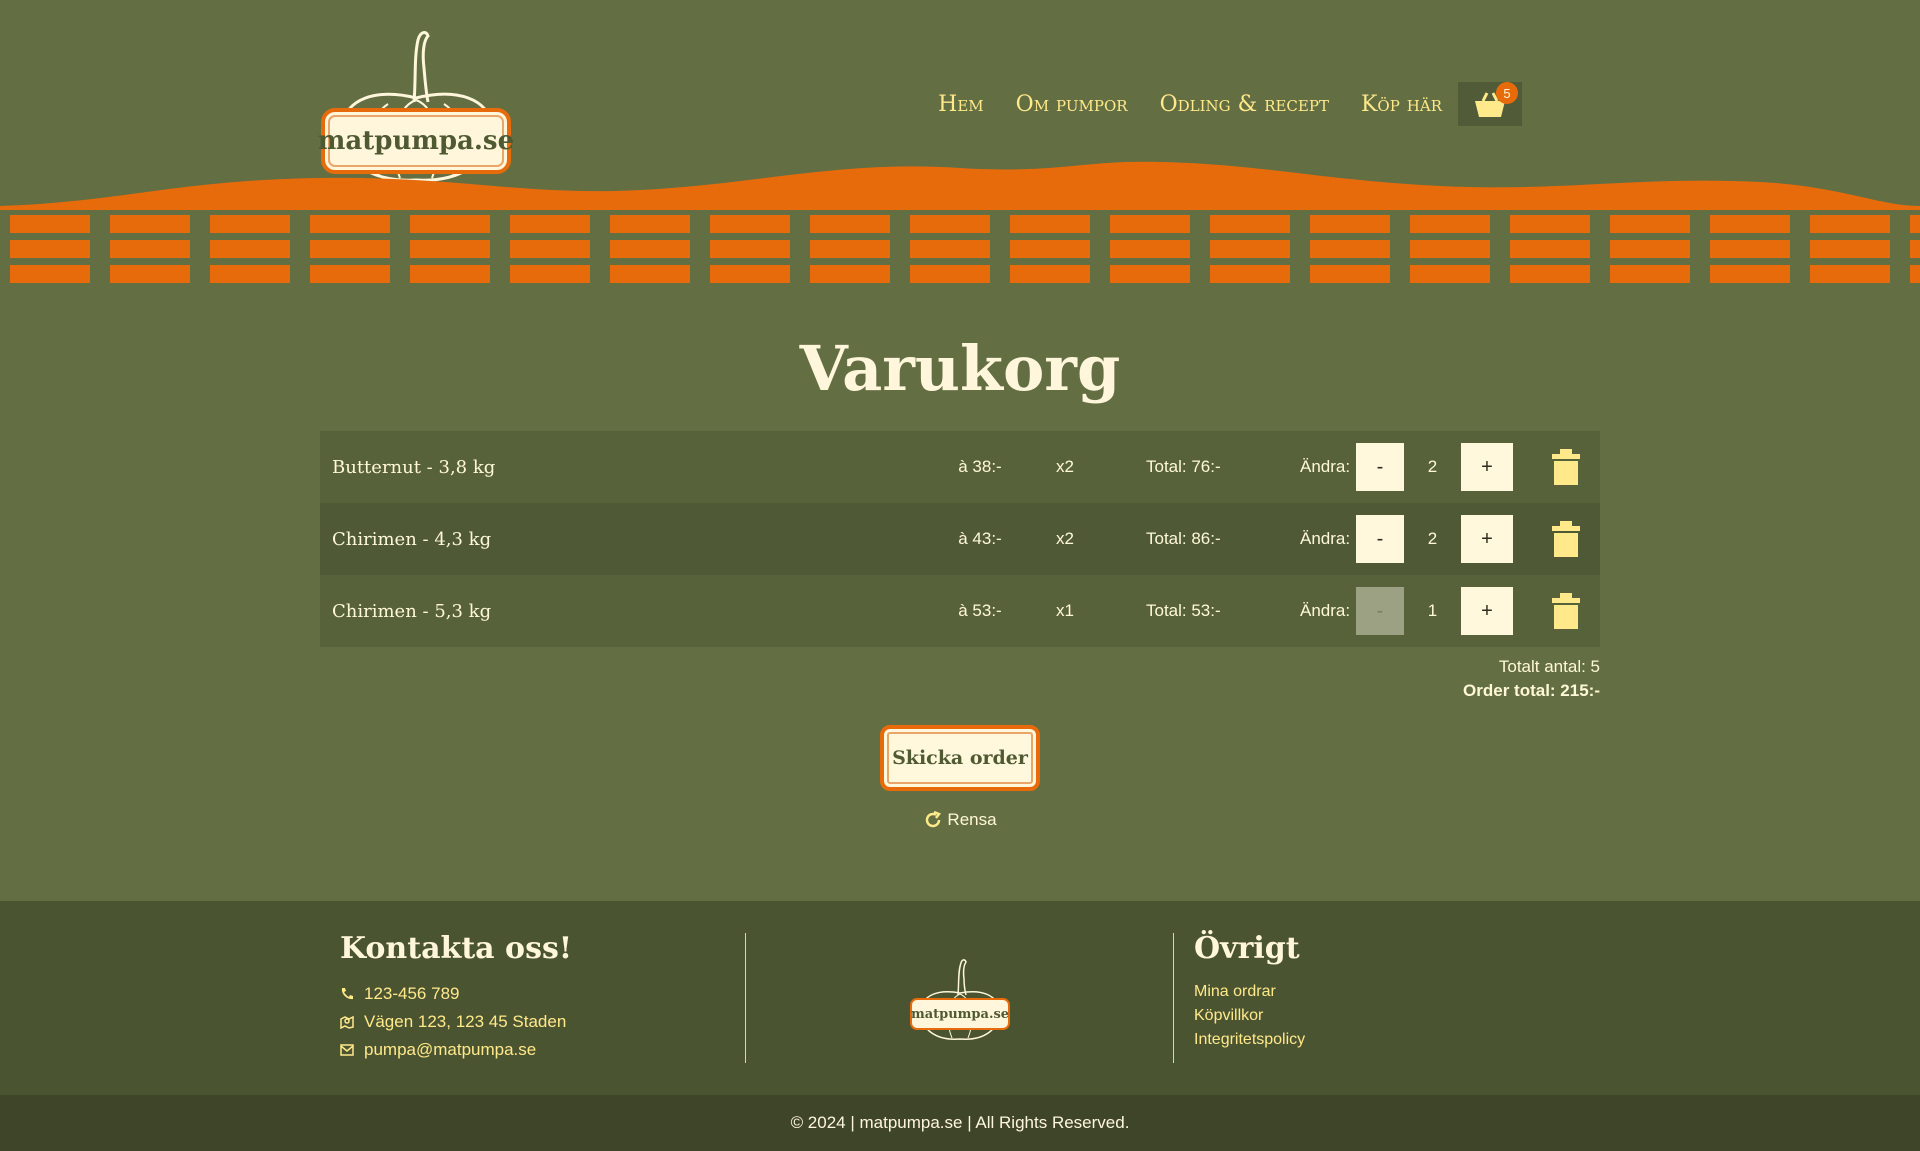 This screenshot has height=1151, width=1920. What do you see at coordinates (1380, 611) in the screenshot?
I see `decrease-button-disabled: -` at bounding box center [1380, 611].